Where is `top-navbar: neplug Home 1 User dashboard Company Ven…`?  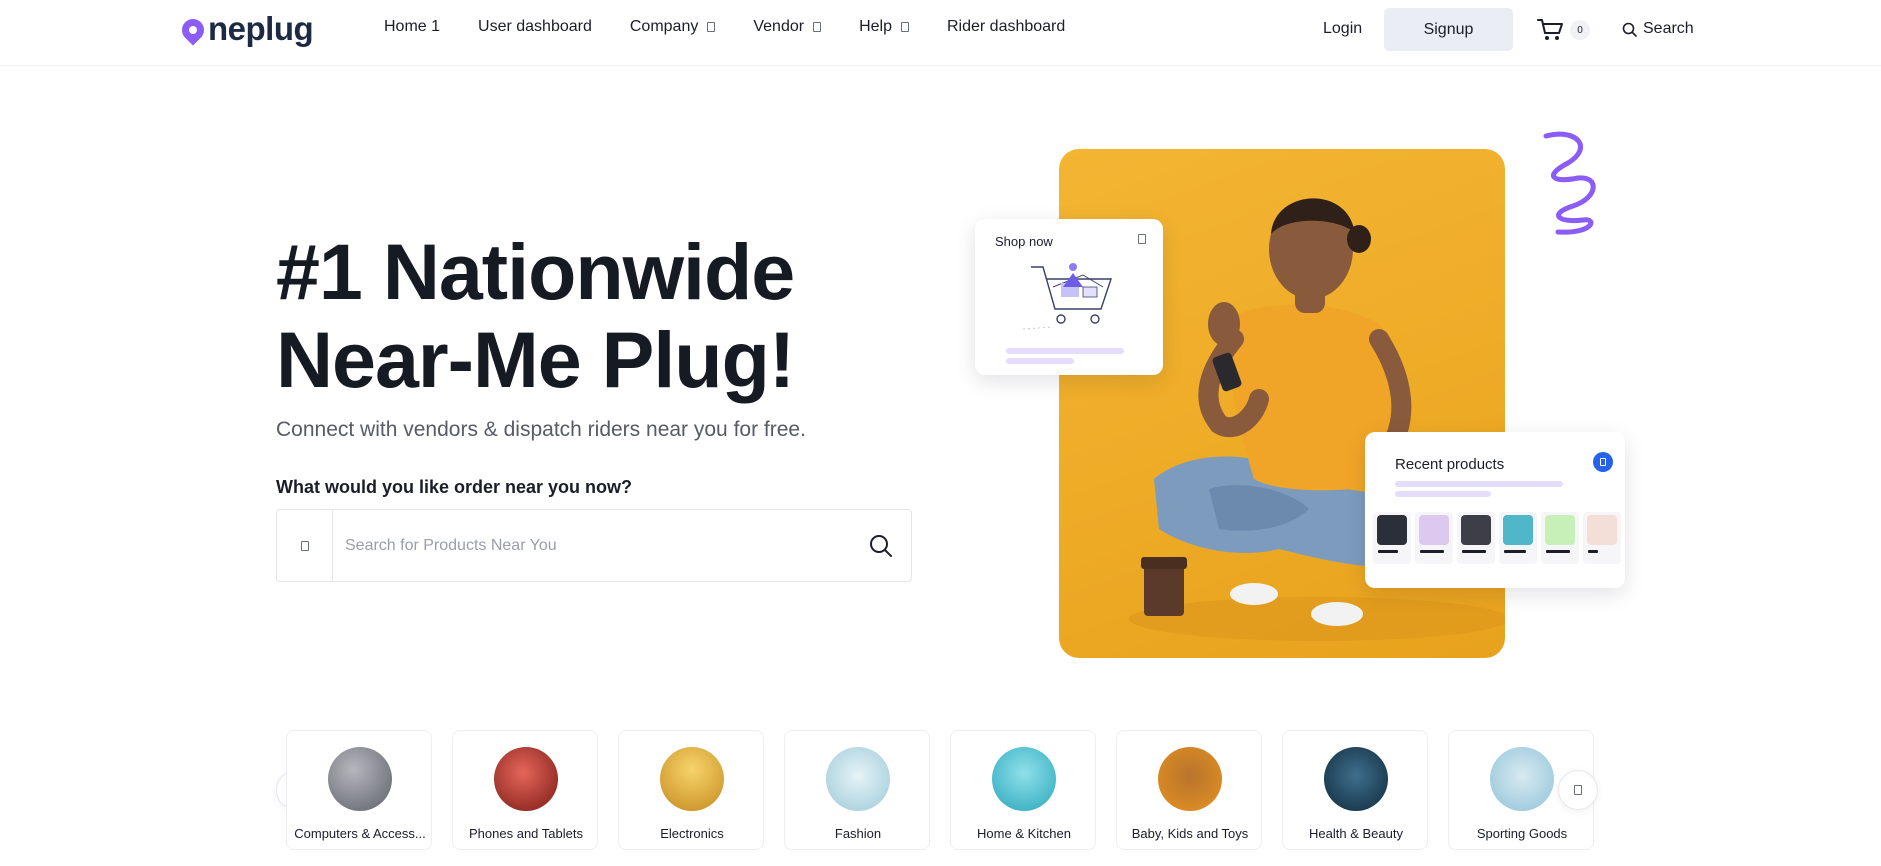
top-navbar: neplug Home 1 User dashboard Company Ven… is located at coordinates (940, 33).